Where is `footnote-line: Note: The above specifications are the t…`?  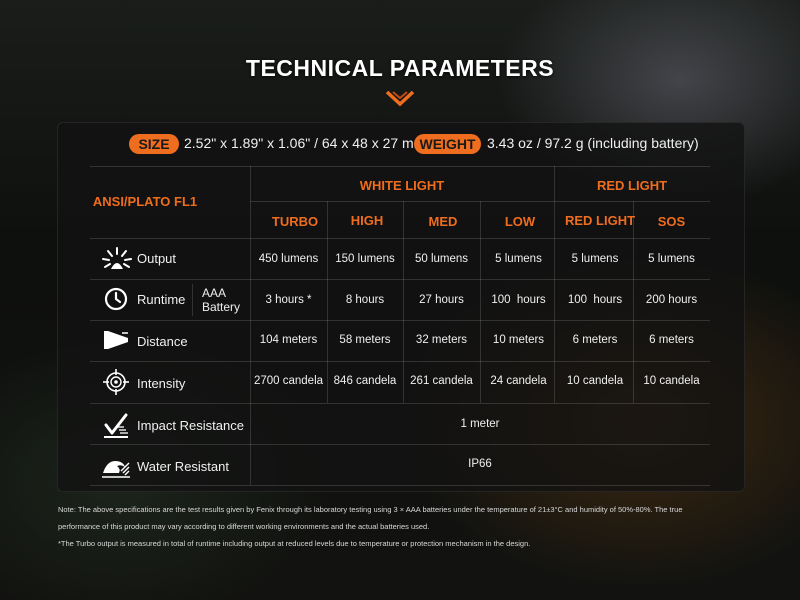
footnote-line: Note: The above specifications are the t… is located at coordinates (370, 509).